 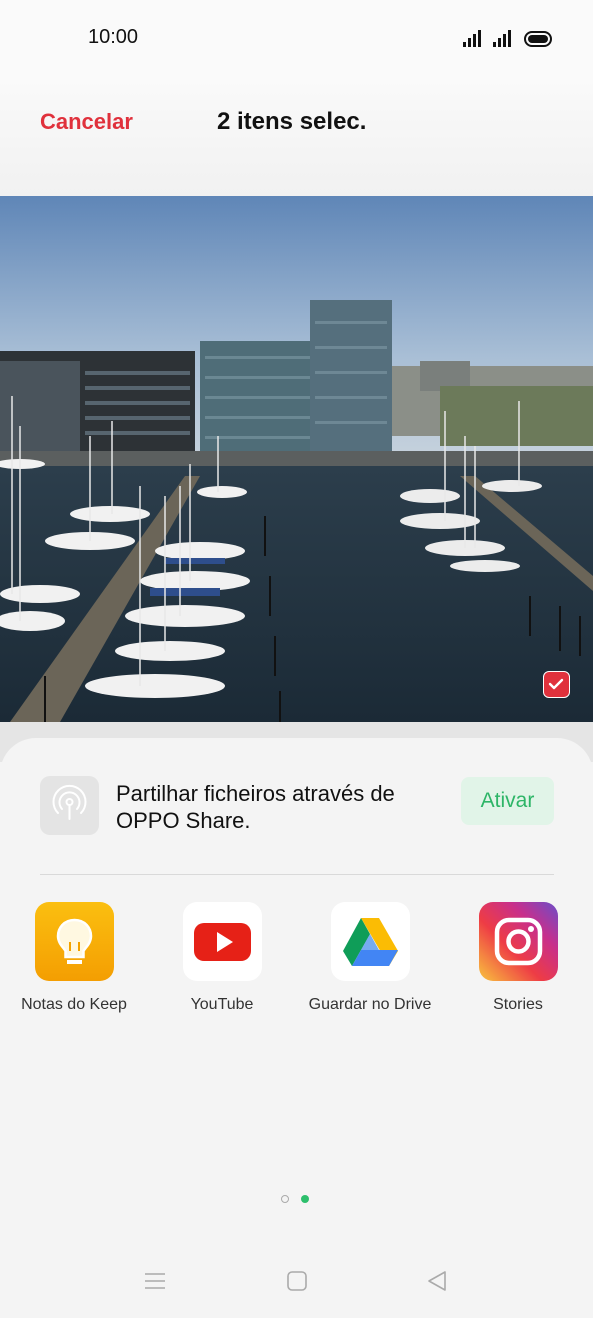 I want to click on page-title: 2 itens selec., so click(x=292, y=121).